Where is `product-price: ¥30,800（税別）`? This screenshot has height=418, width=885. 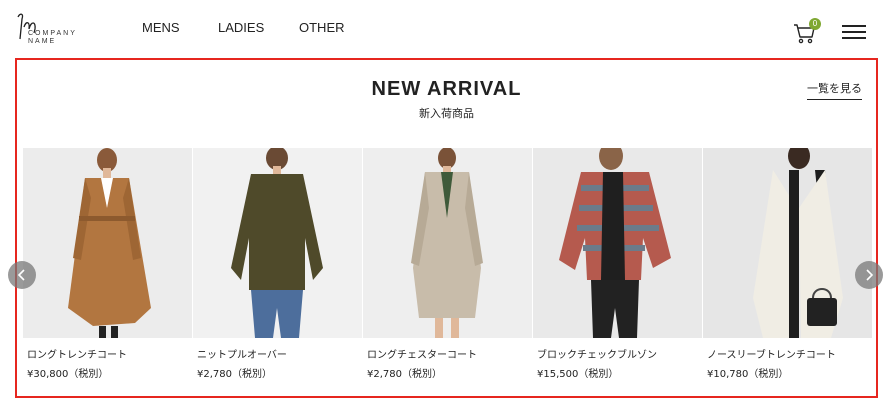
product-price: ¥30,800（税別） is located at coordinates (68, 374).